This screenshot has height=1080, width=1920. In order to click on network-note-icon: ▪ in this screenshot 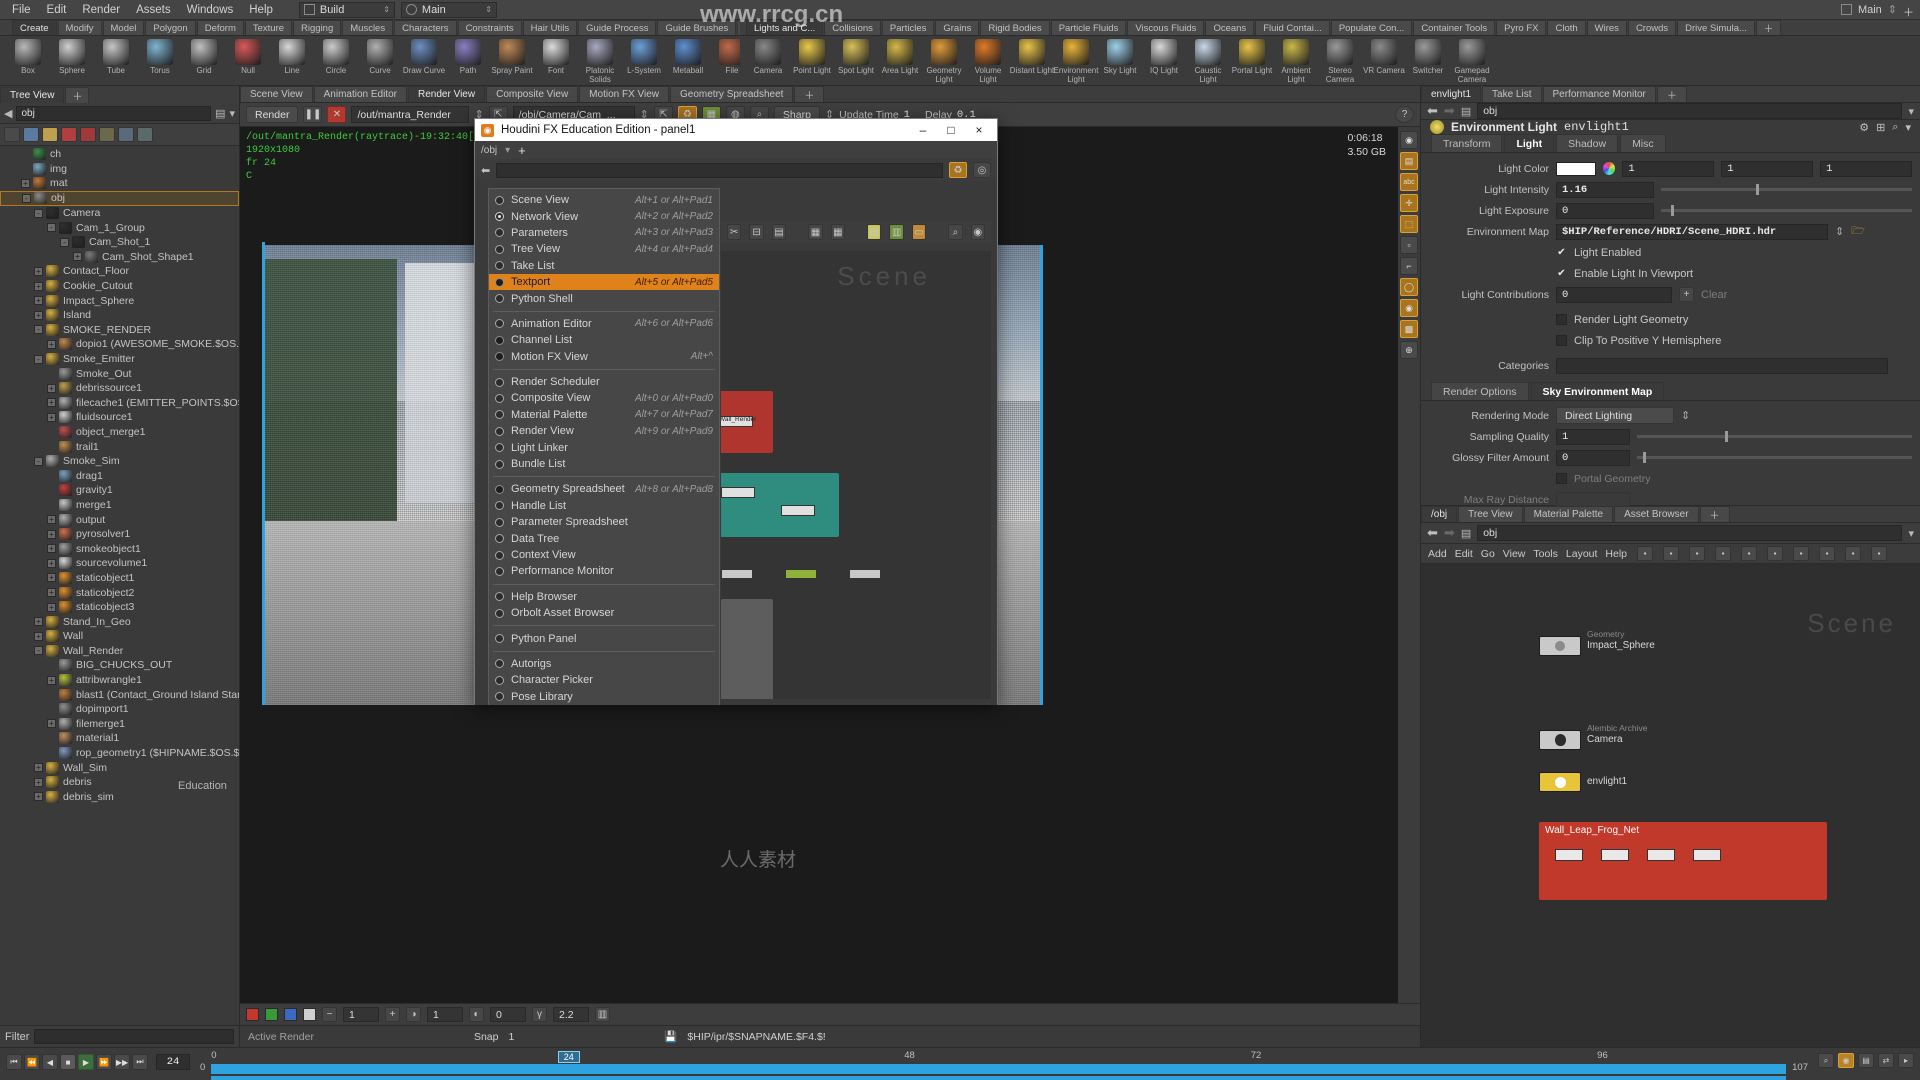, I will do `click(1775, 553)`.